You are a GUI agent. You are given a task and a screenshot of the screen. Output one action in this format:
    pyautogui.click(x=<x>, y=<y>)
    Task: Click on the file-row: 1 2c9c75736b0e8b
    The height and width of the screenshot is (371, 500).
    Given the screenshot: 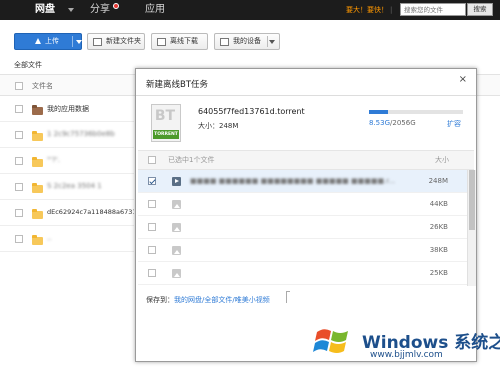 What is the action you would take?
    pyautogui.click(x=67, y=135)
    